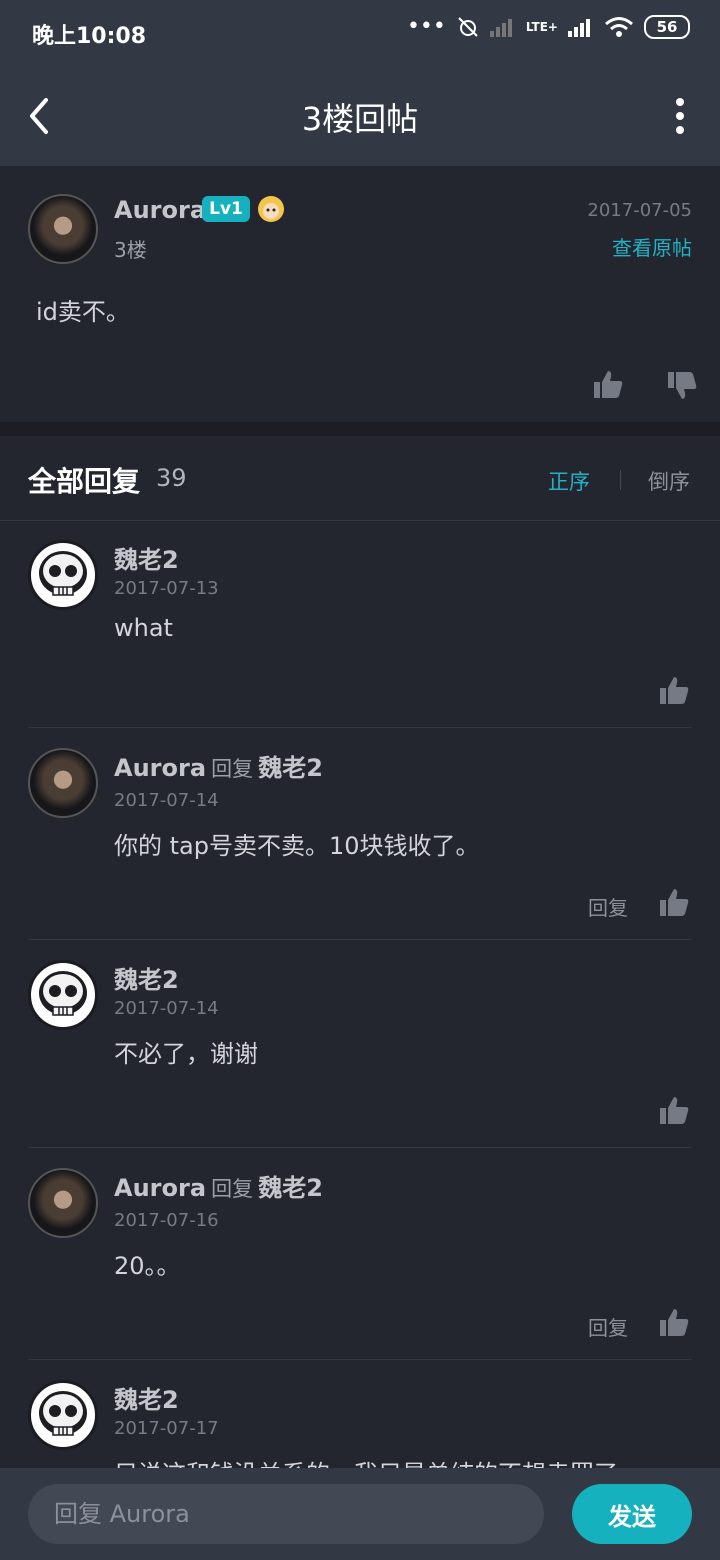 Image resolution: width=720 pixels, height=1560 pixels. I want to click on reply-item: Aurora 回复 魏老2 2017-07-16 20。。 回复, so click(360, 1254).